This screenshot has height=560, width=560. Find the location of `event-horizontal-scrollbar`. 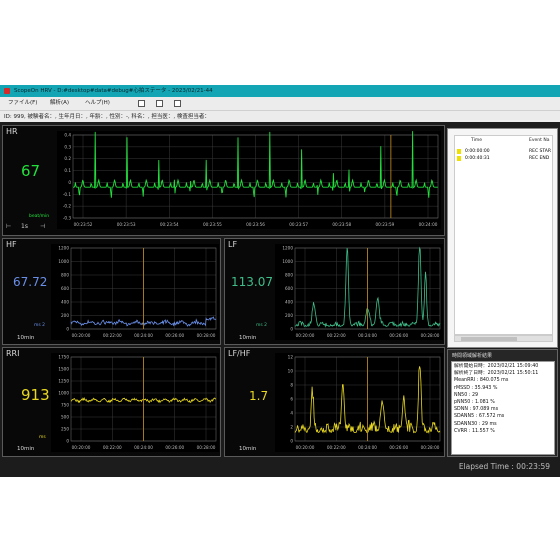

event-horizontal-scrollbar is located at coordinates (503, 338).